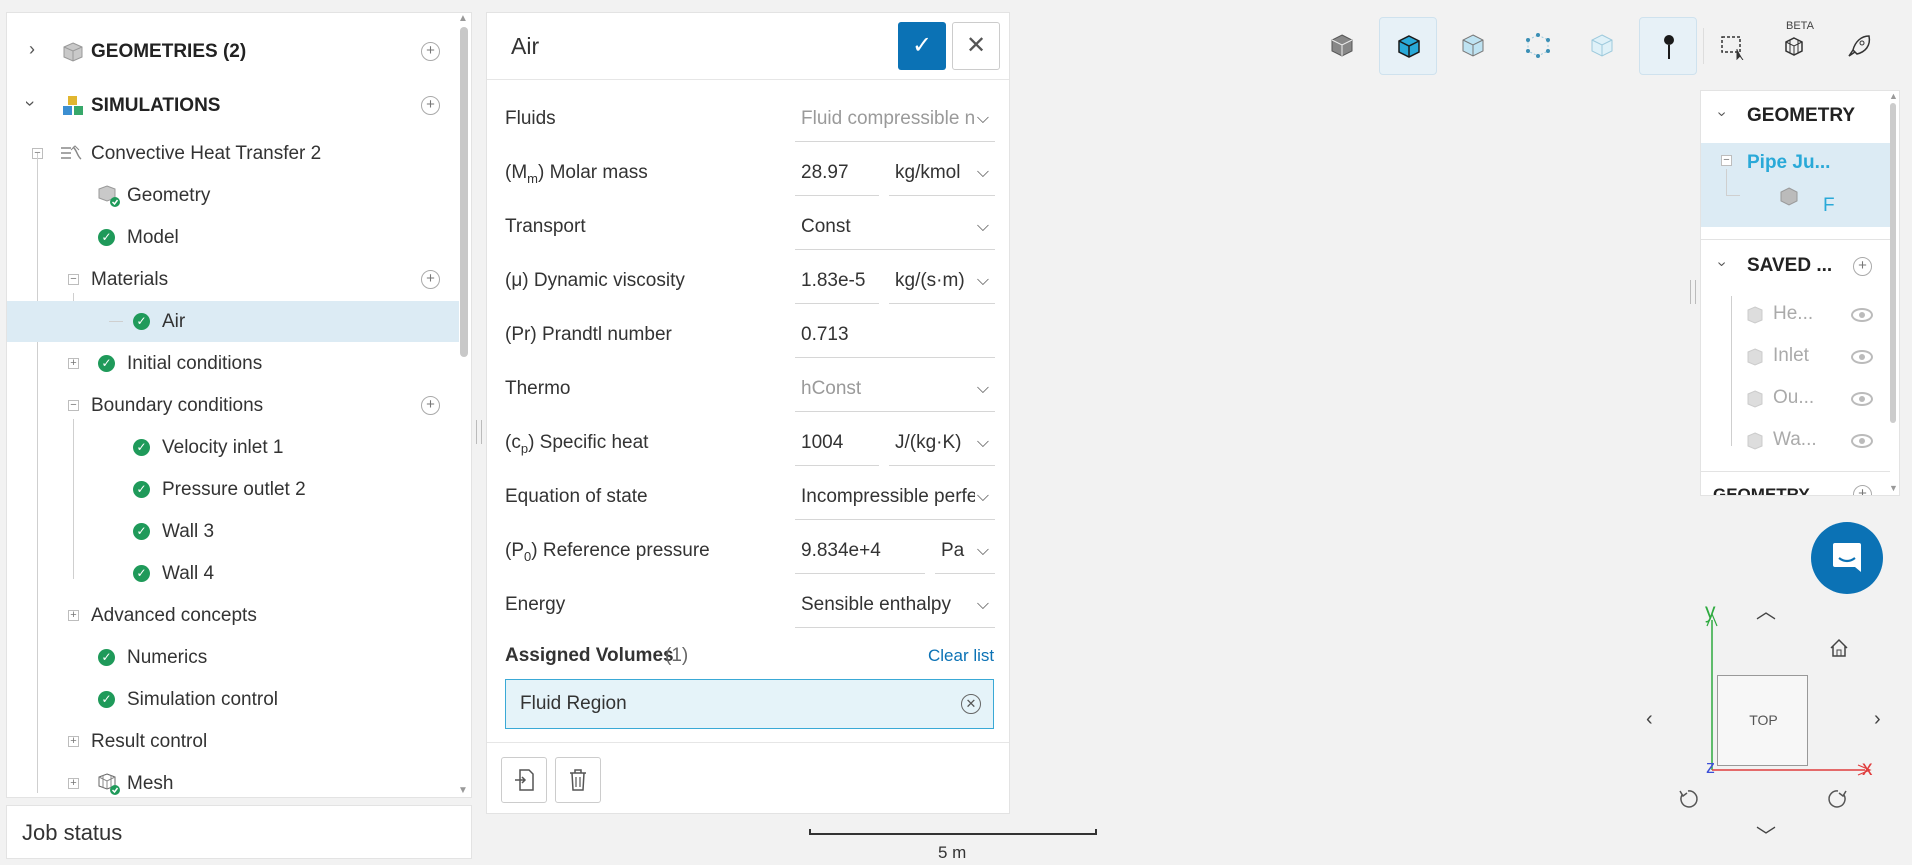  Describe the element at coordinates (1829, 206) in the screenshot. I see `scene-item-f: F` at that location.